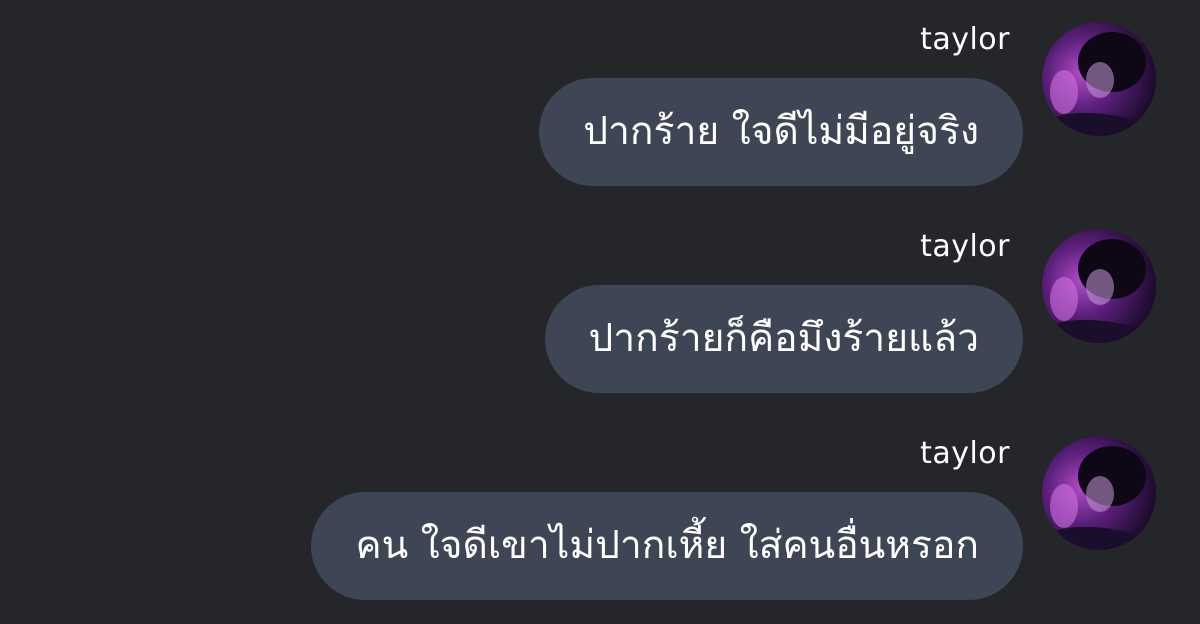 The width and height of the screenshot is (1200, 624). I want to click on message-bubble: คน ใจดีเขาไม่ปากเหี้ย ใส่คนอื่นหรอก, so click(667, 546).